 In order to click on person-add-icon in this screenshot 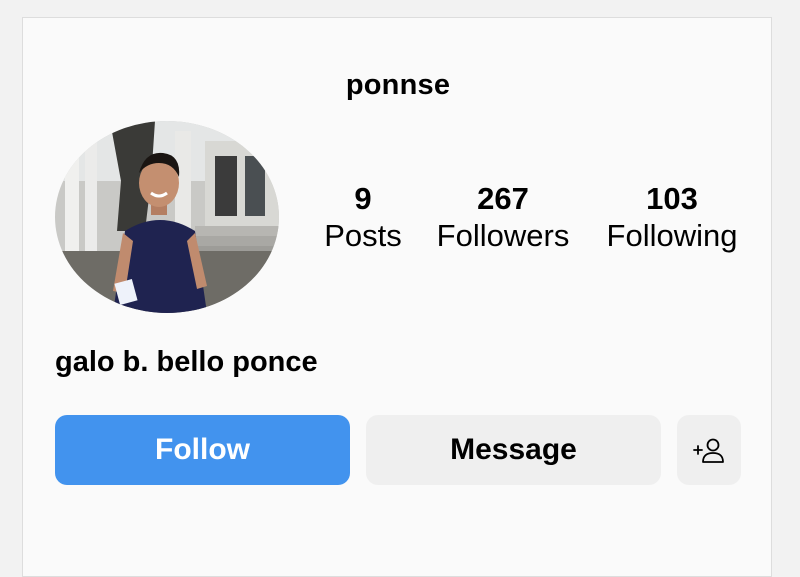, I will do `click(708, 450)`.